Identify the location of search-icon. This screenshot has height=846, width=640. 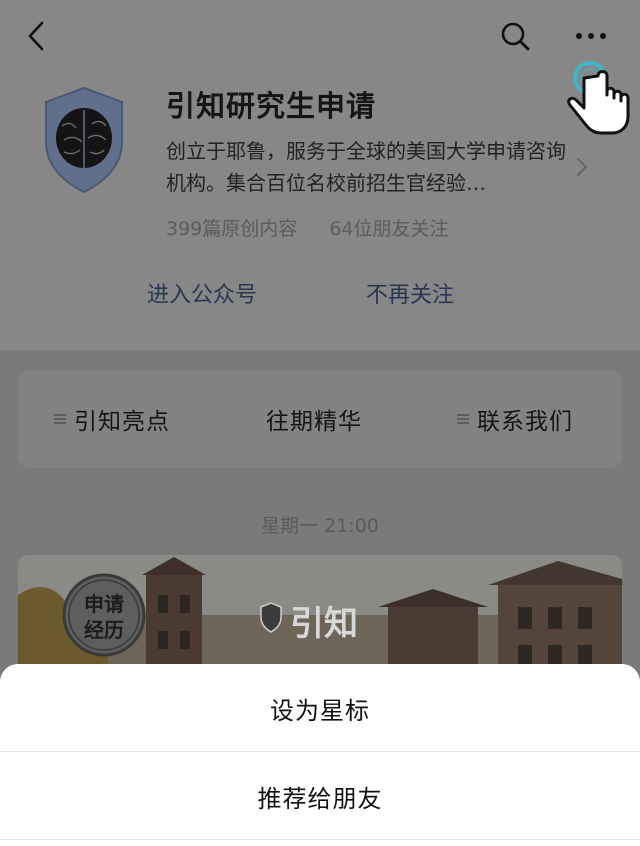
(515, 36).